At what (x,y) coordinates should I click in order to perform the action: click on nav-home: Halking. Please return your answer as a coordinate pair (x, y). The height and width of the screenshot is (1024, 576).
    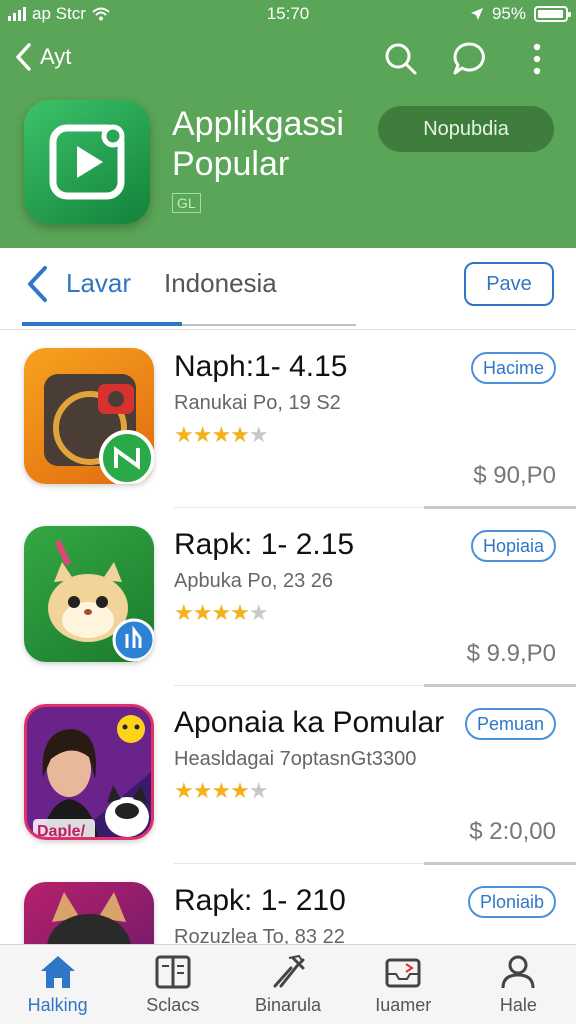
    Looking at the image, I should click on (57, 984).